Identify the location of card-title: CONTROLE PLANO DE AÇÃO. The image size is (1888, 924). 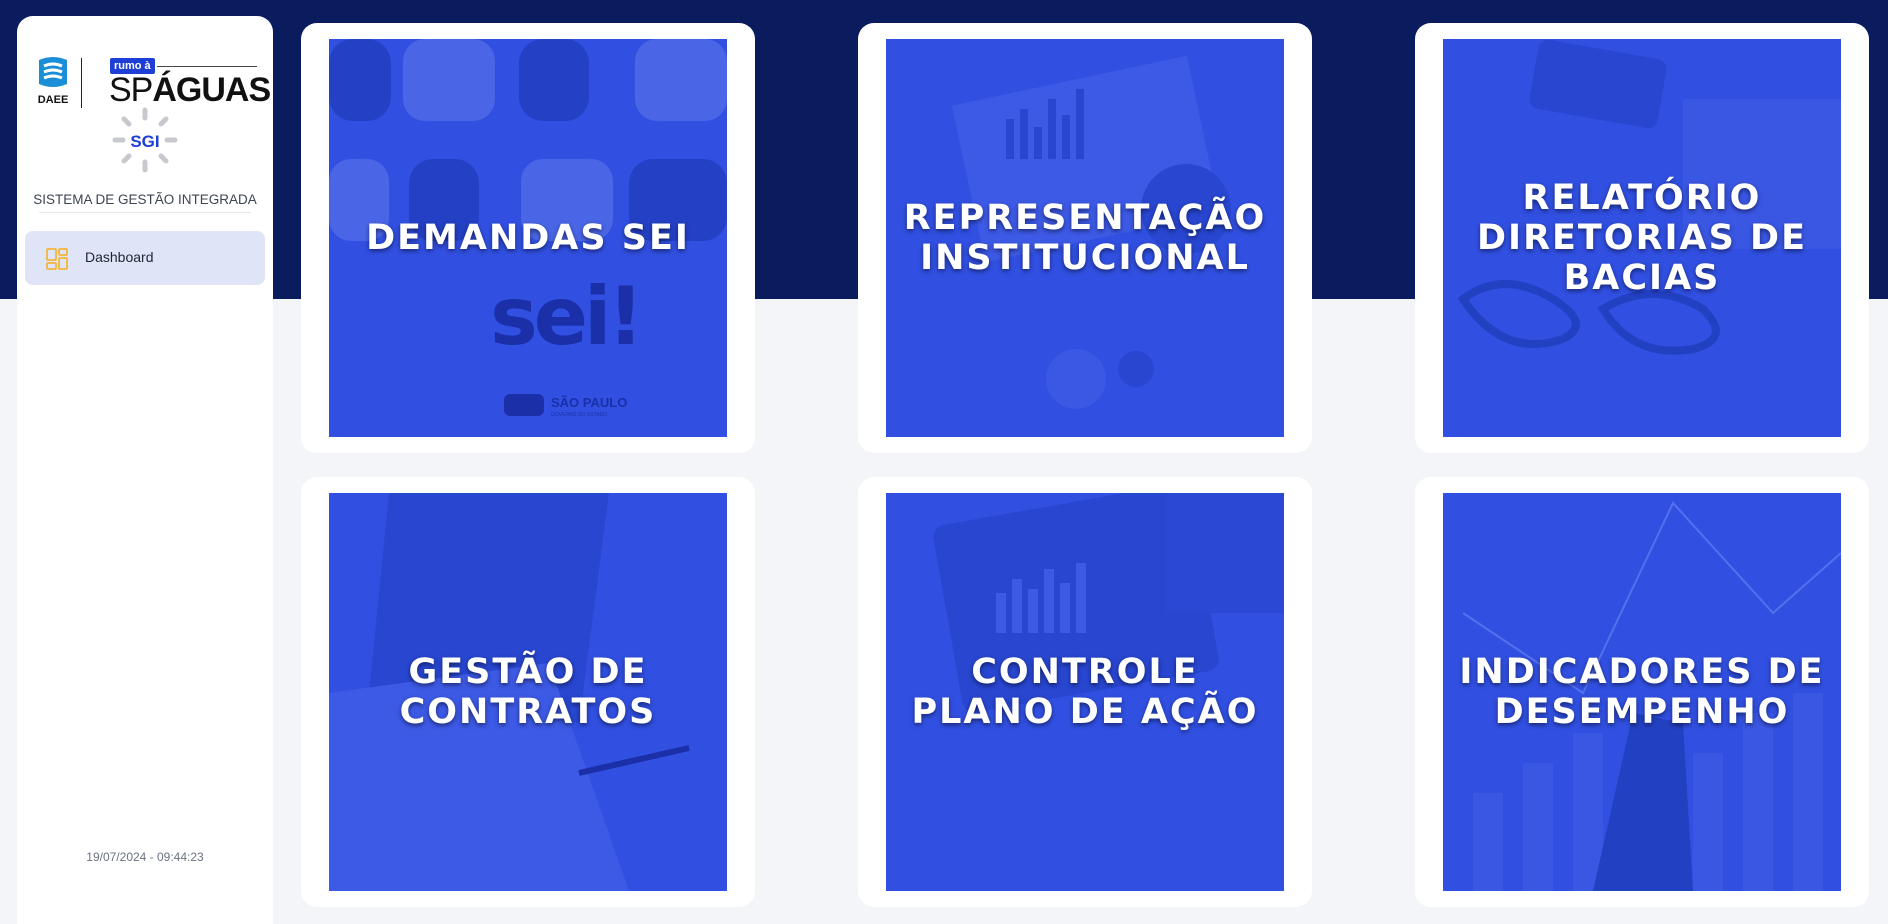
(1085, 692).